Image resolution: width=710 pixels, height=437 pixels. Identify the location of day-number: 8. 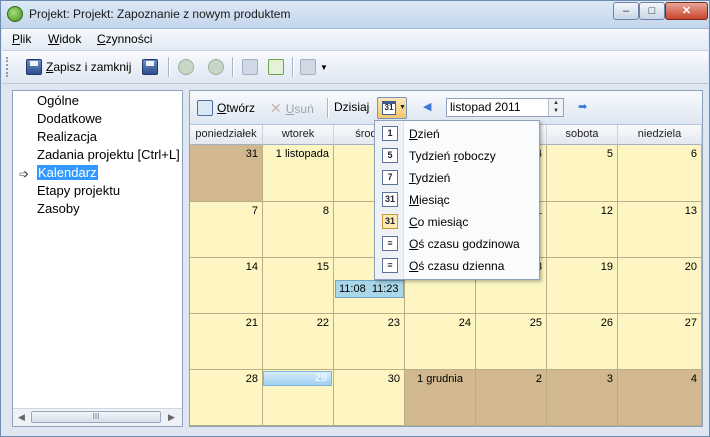
(325, 211).